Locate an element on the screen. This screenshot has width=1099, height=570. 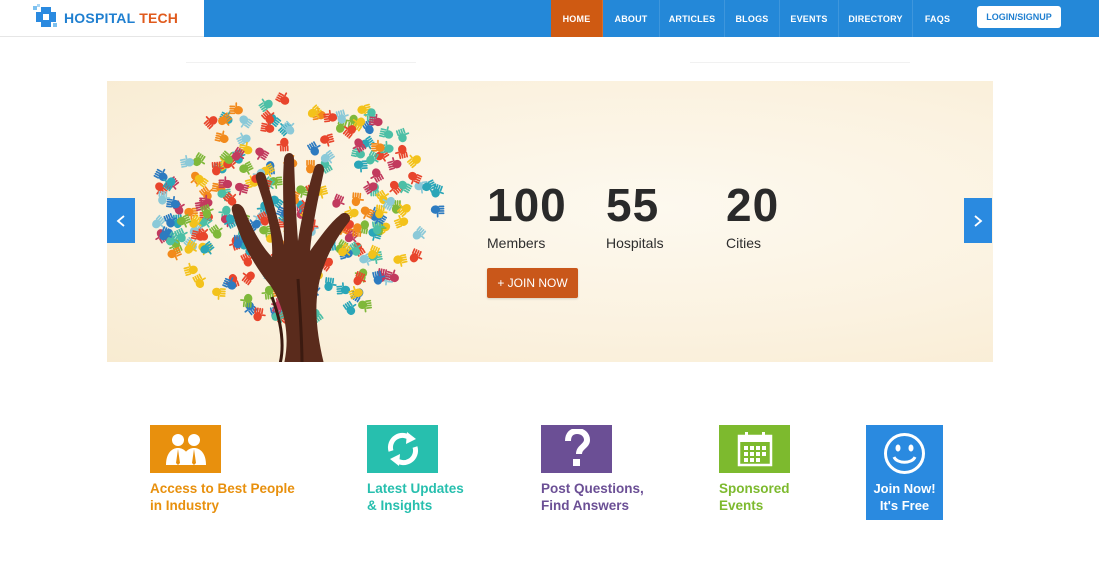
feature-line: Post Questions, is located at coordinates (592, 488).